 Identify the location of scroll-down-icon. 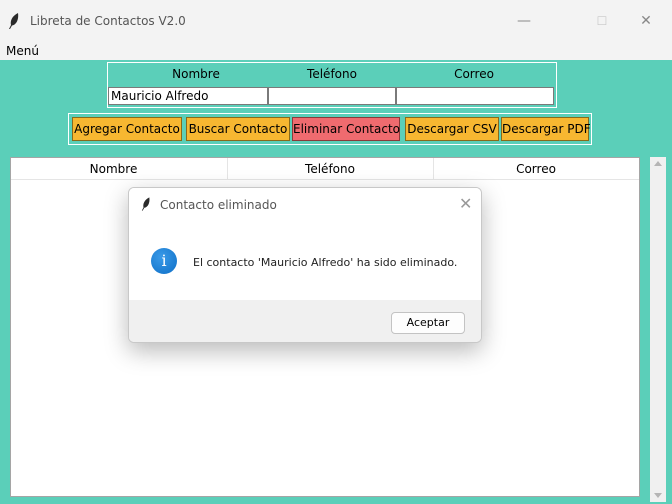
(658, 495).